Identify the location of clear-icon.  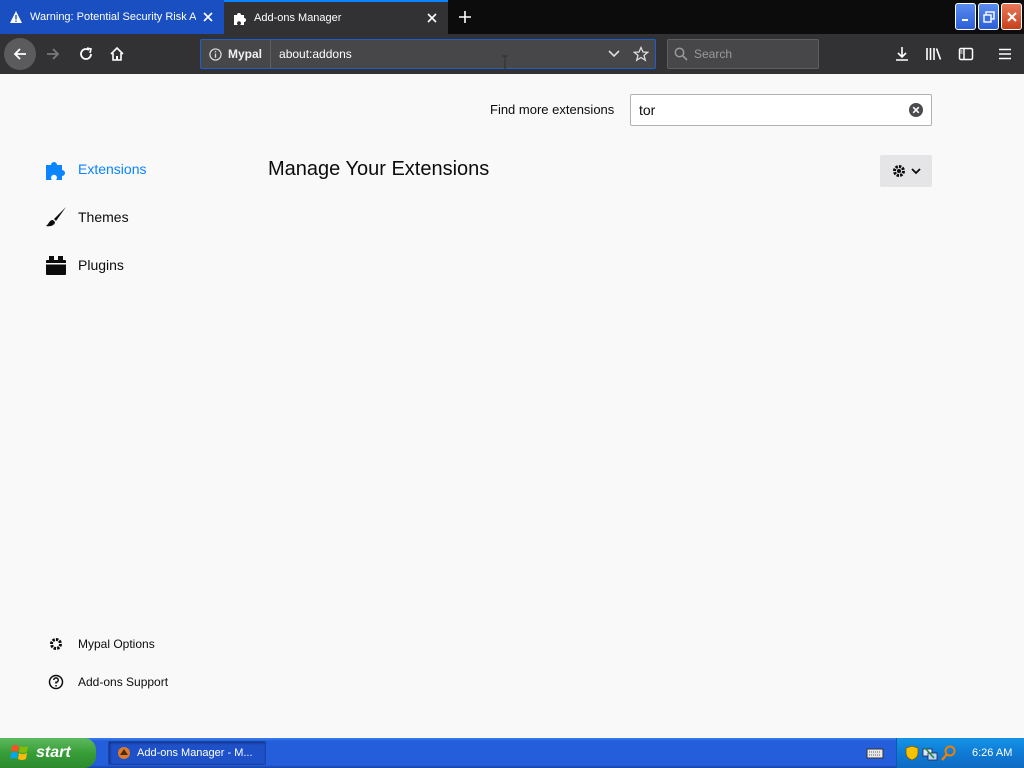
(916, 110).